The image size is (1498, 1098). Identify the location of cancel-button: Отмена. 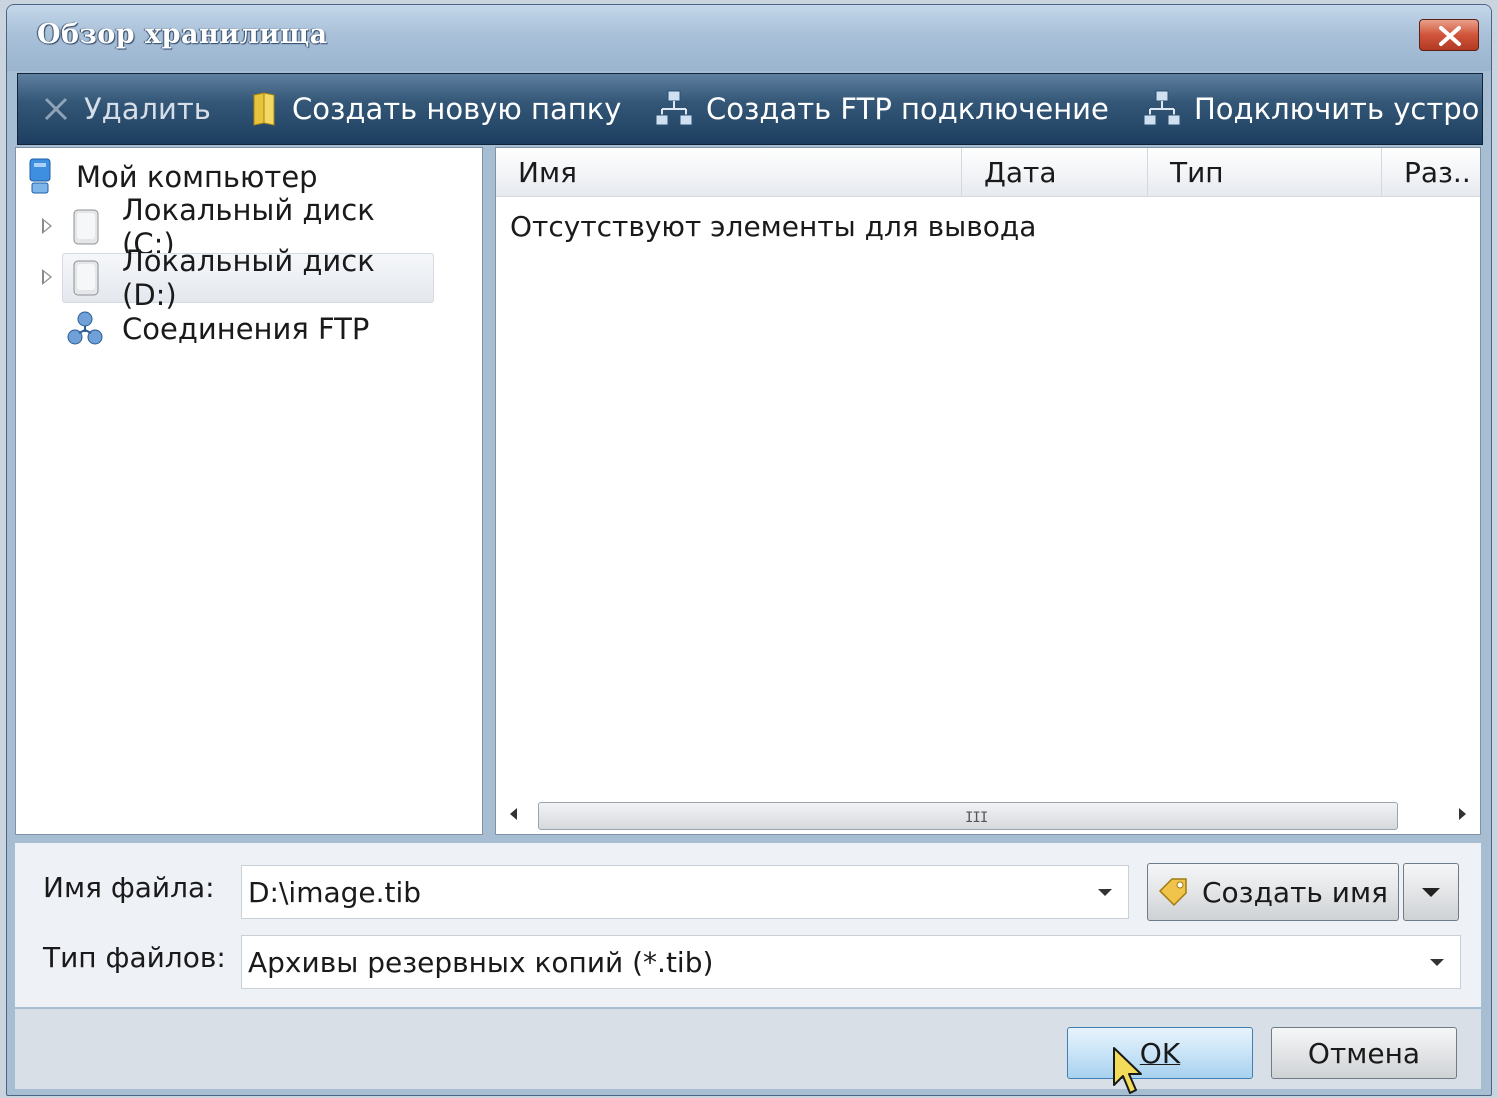
(1364, 1053).